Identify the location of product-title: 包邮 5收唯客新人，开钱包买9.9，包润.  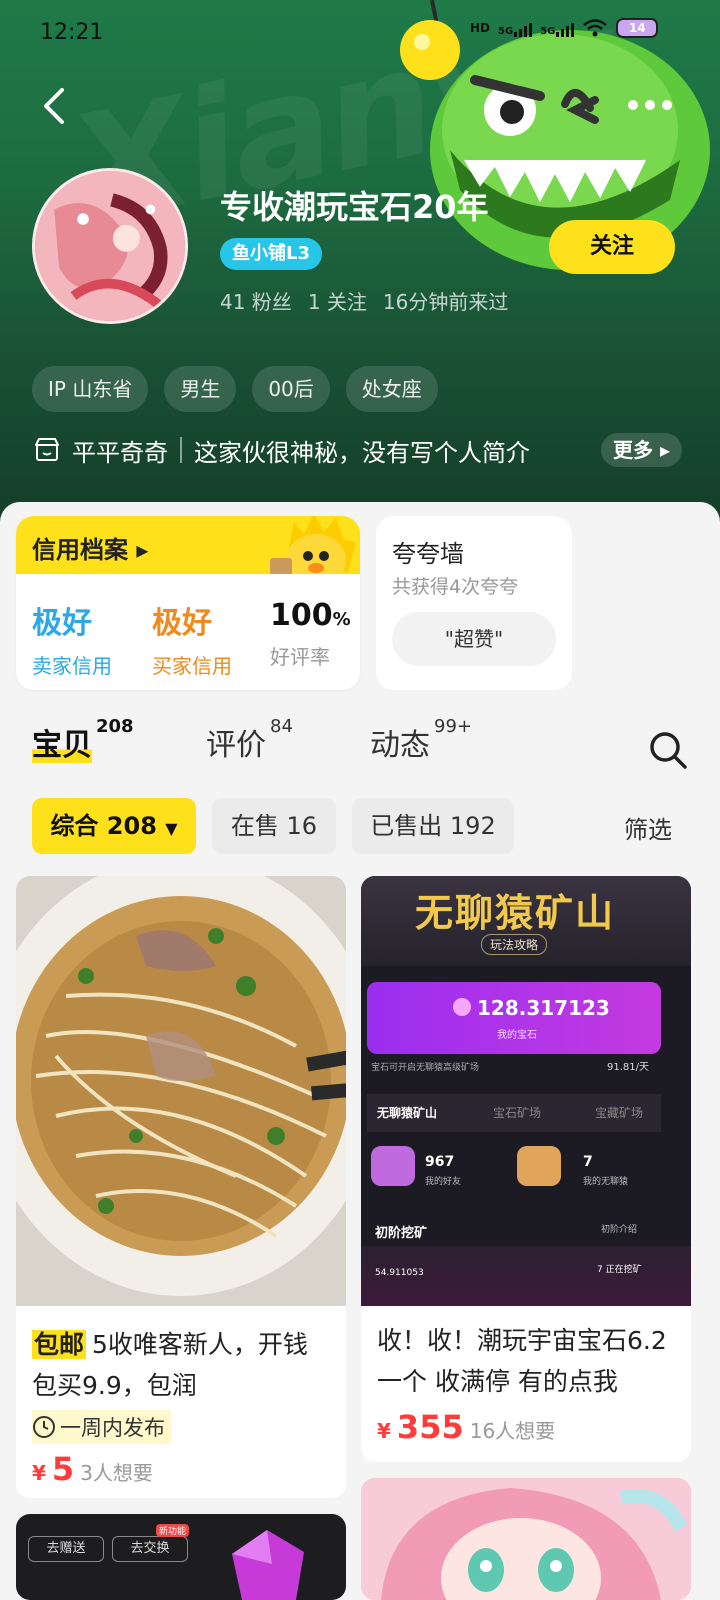
(170, 1365).